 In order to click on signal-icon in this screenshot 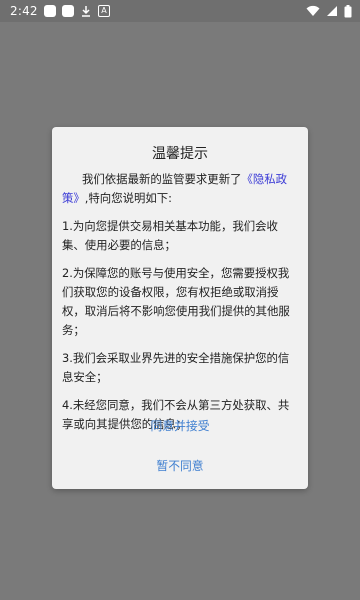, I will do `click(332, 11)`.